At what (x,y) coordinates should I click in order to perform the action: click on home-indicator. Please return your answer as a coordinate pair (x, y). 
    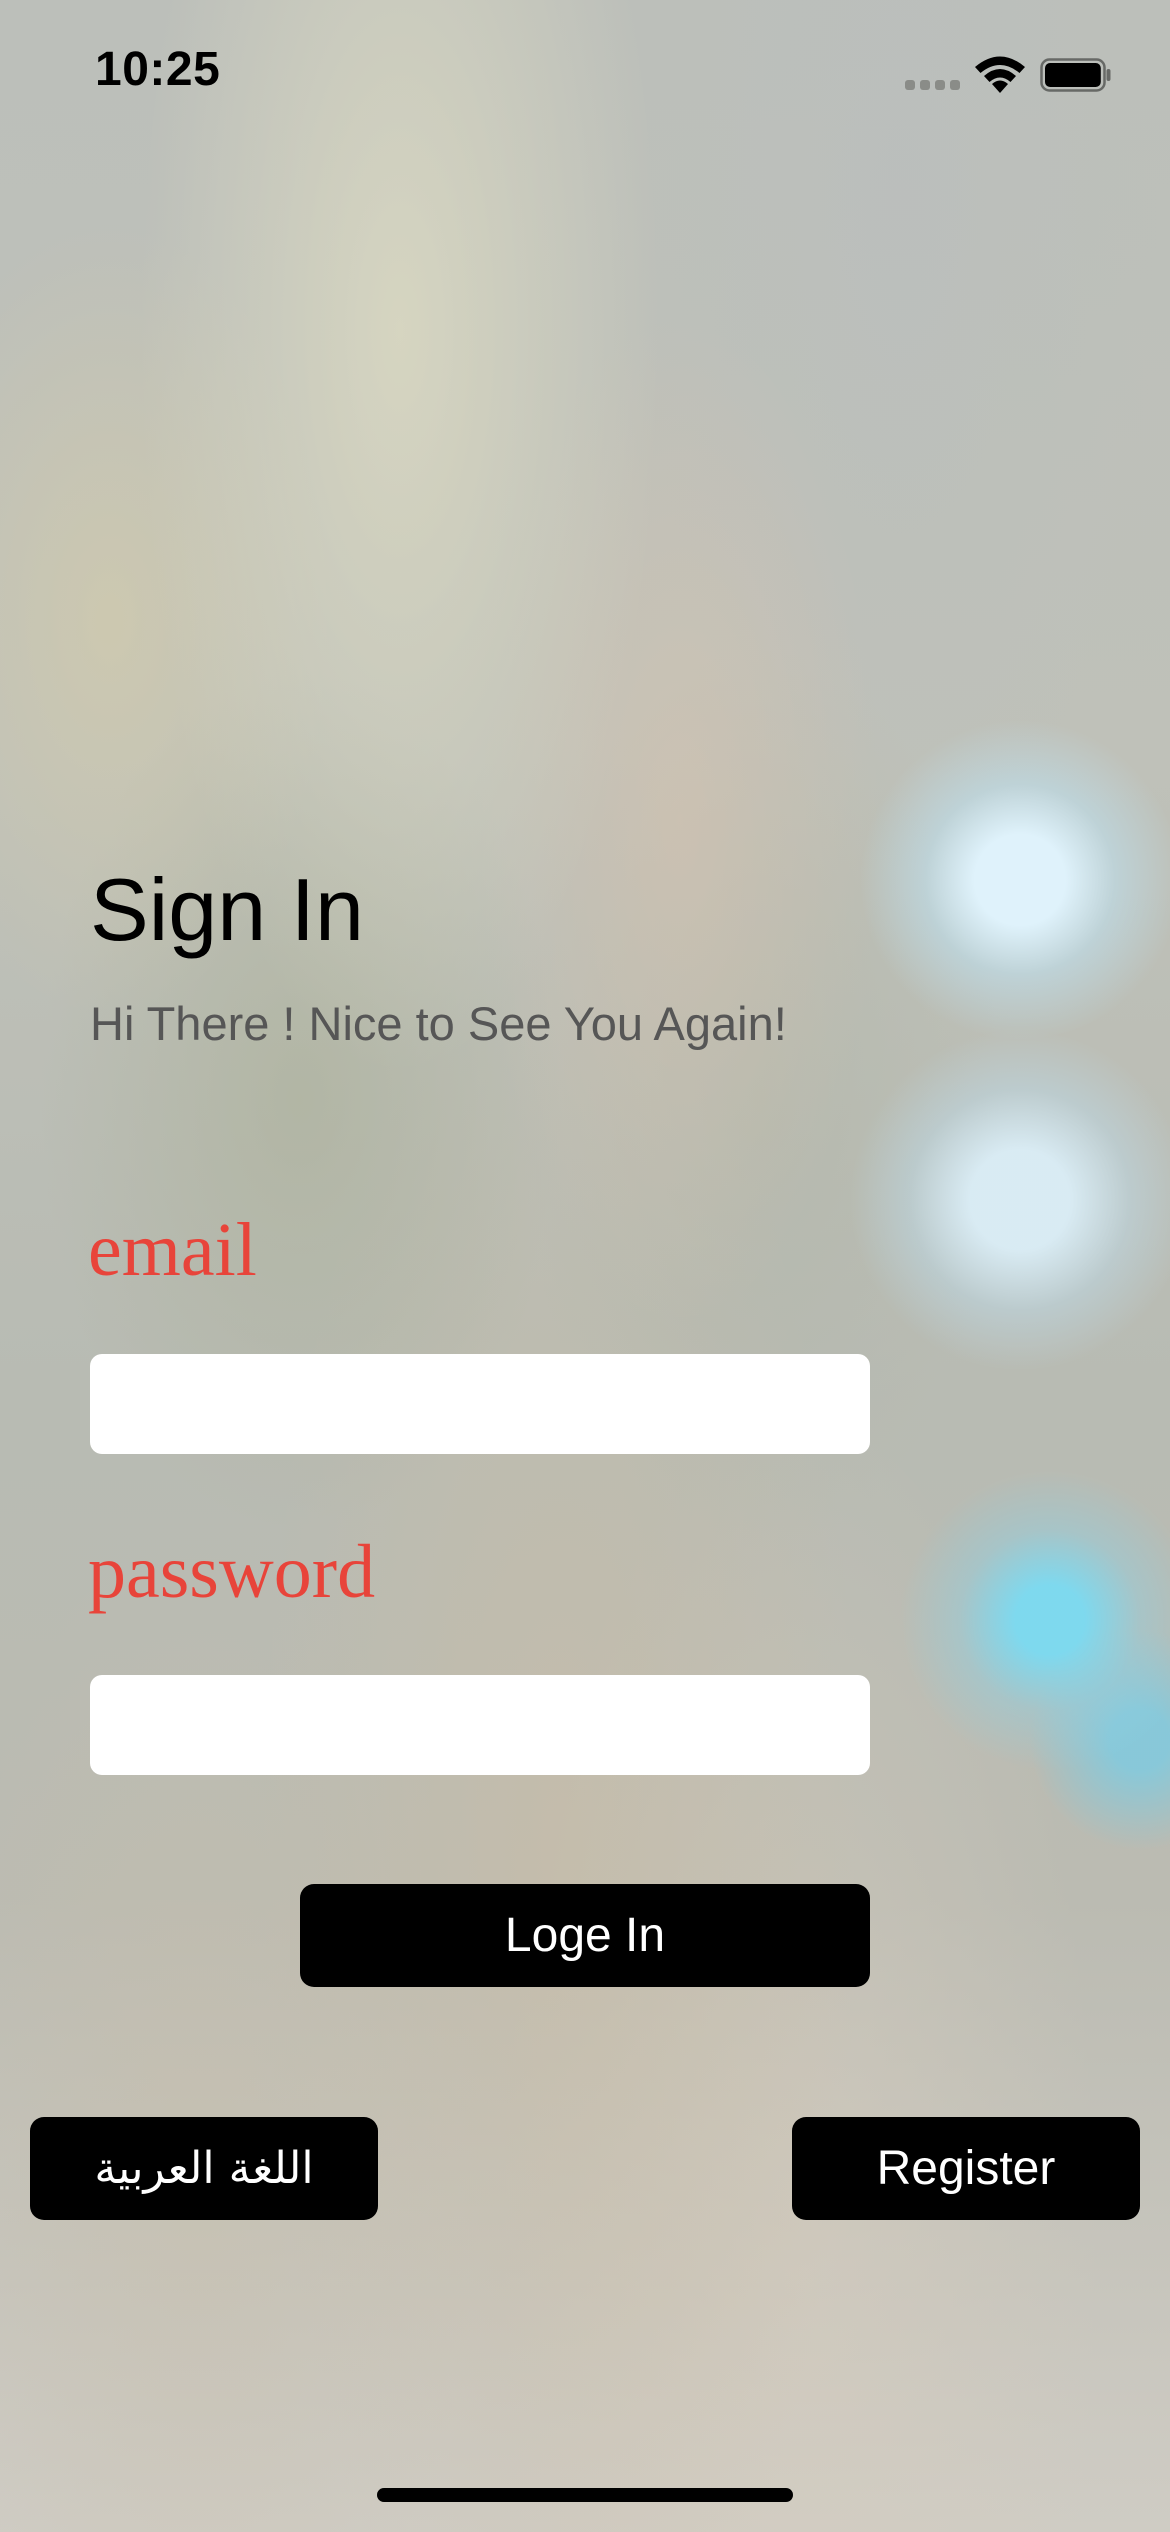
    Looking at the image, I should click on (585, 2495).